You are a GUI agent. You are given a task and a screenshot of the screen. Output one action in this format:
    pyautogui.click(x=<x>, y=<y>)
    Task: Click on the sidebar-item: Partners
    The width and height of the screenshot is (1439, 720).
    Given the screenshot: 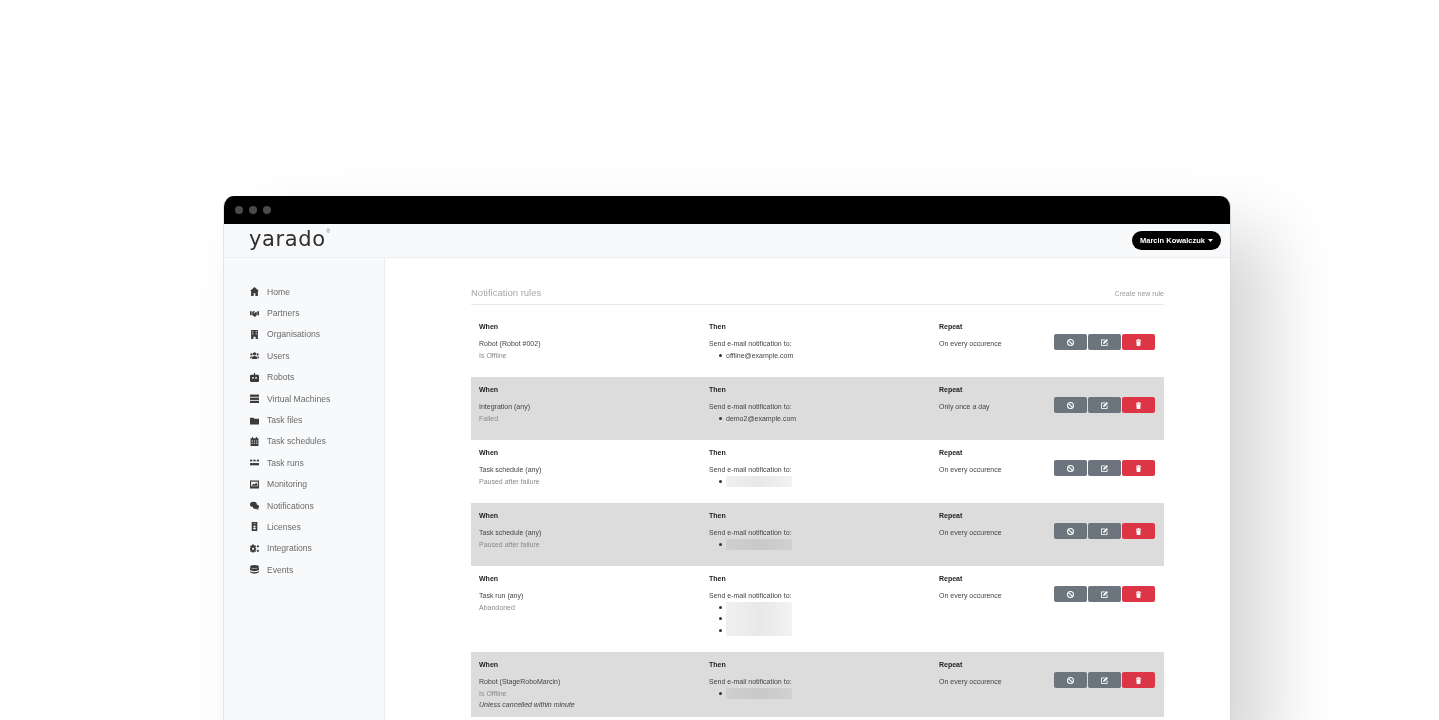 What is the action you would take?
    pyautogui.click(x=317, y=313)
    